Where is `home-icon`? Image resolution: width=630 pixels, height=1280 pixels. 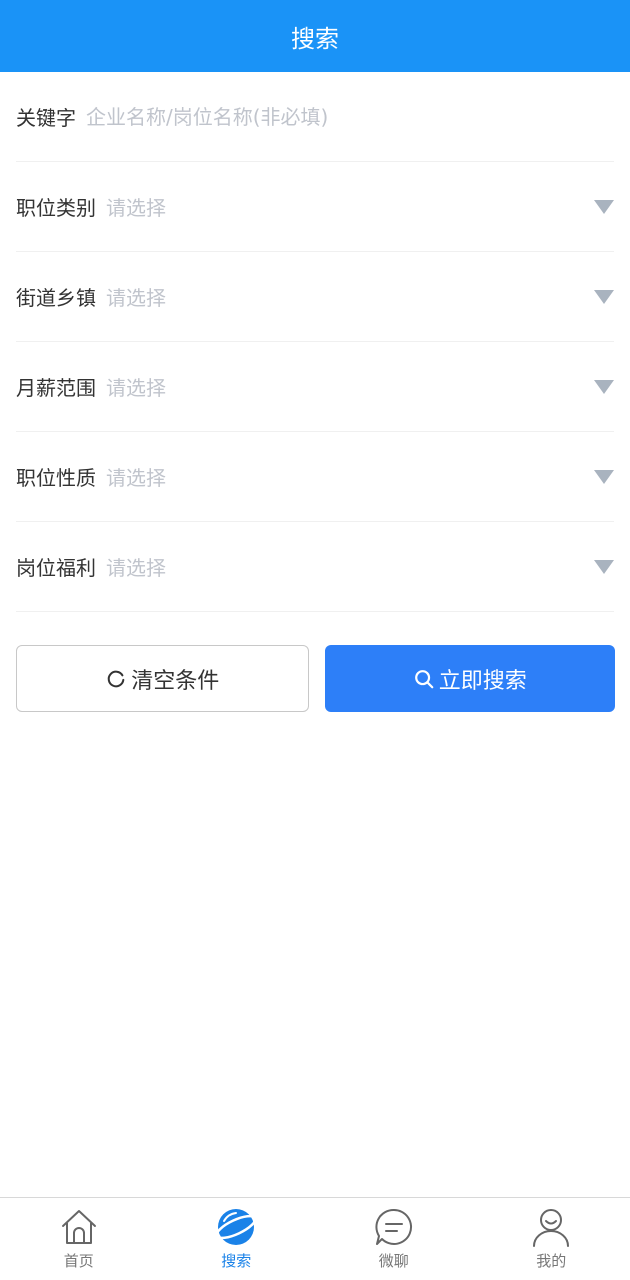
home-icon is located at coordinates (79, 1227).